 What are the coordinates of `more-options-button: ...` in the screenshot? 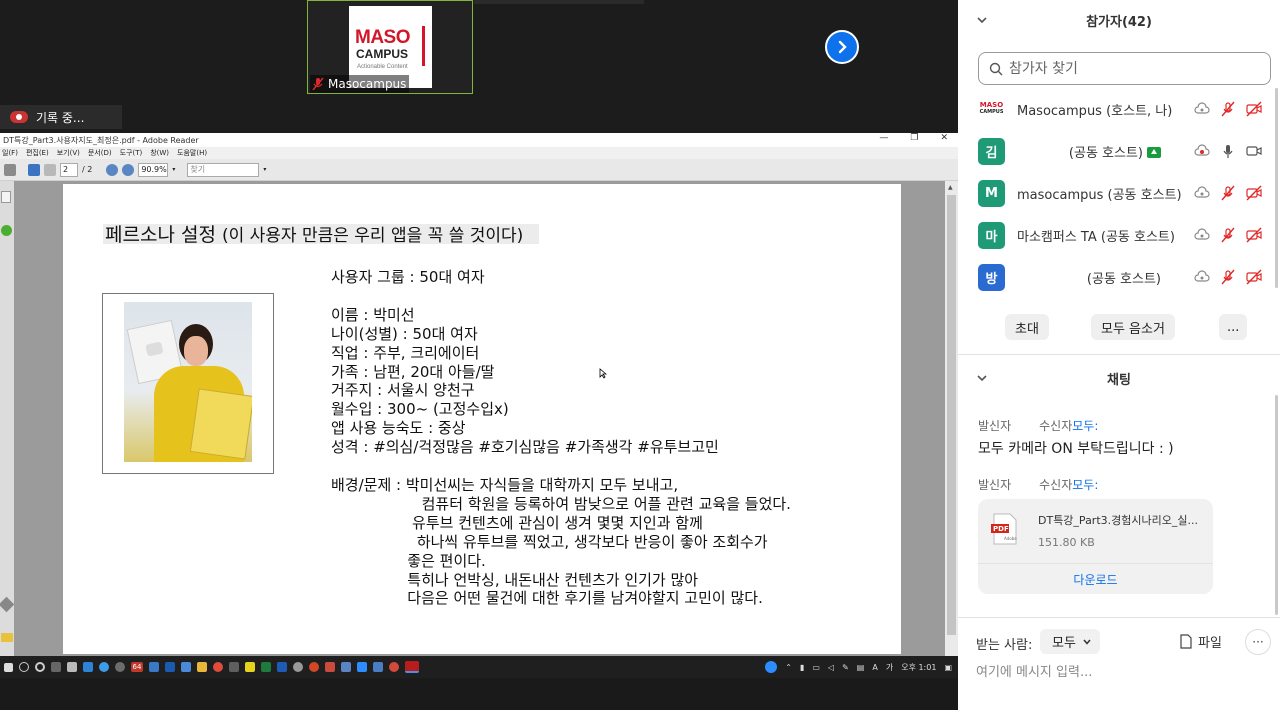 It's located at (1233, 327).